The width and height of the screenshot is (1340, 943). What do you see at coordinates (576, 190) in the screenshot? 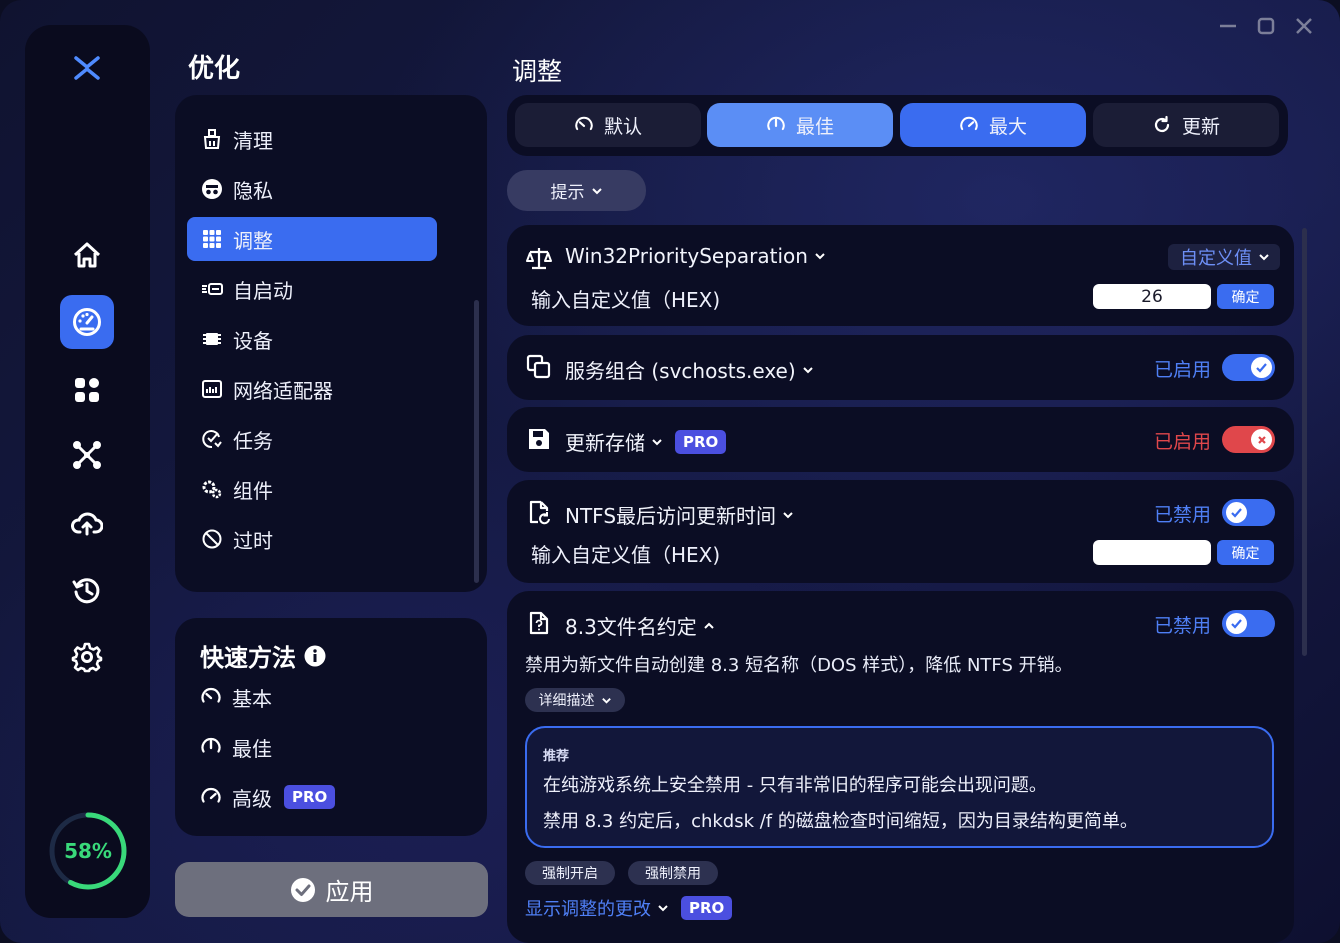
I see `hint-dropdown: 提示` at bounding box center [576, 190].